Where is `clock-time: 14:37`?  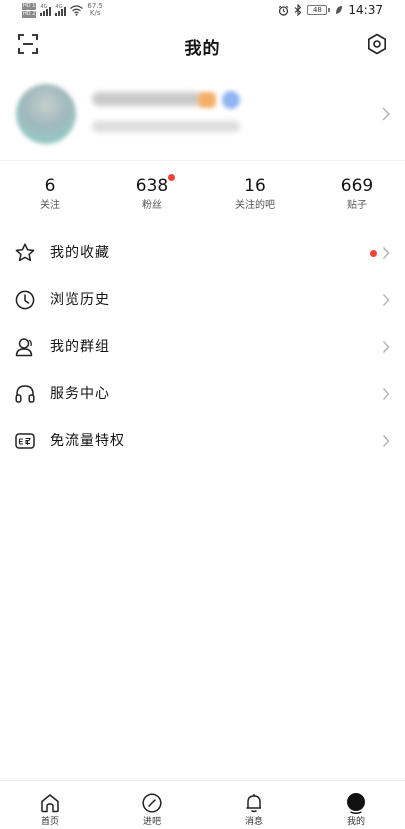
clock-time: 14:37 is located at coordinates (365, 10).